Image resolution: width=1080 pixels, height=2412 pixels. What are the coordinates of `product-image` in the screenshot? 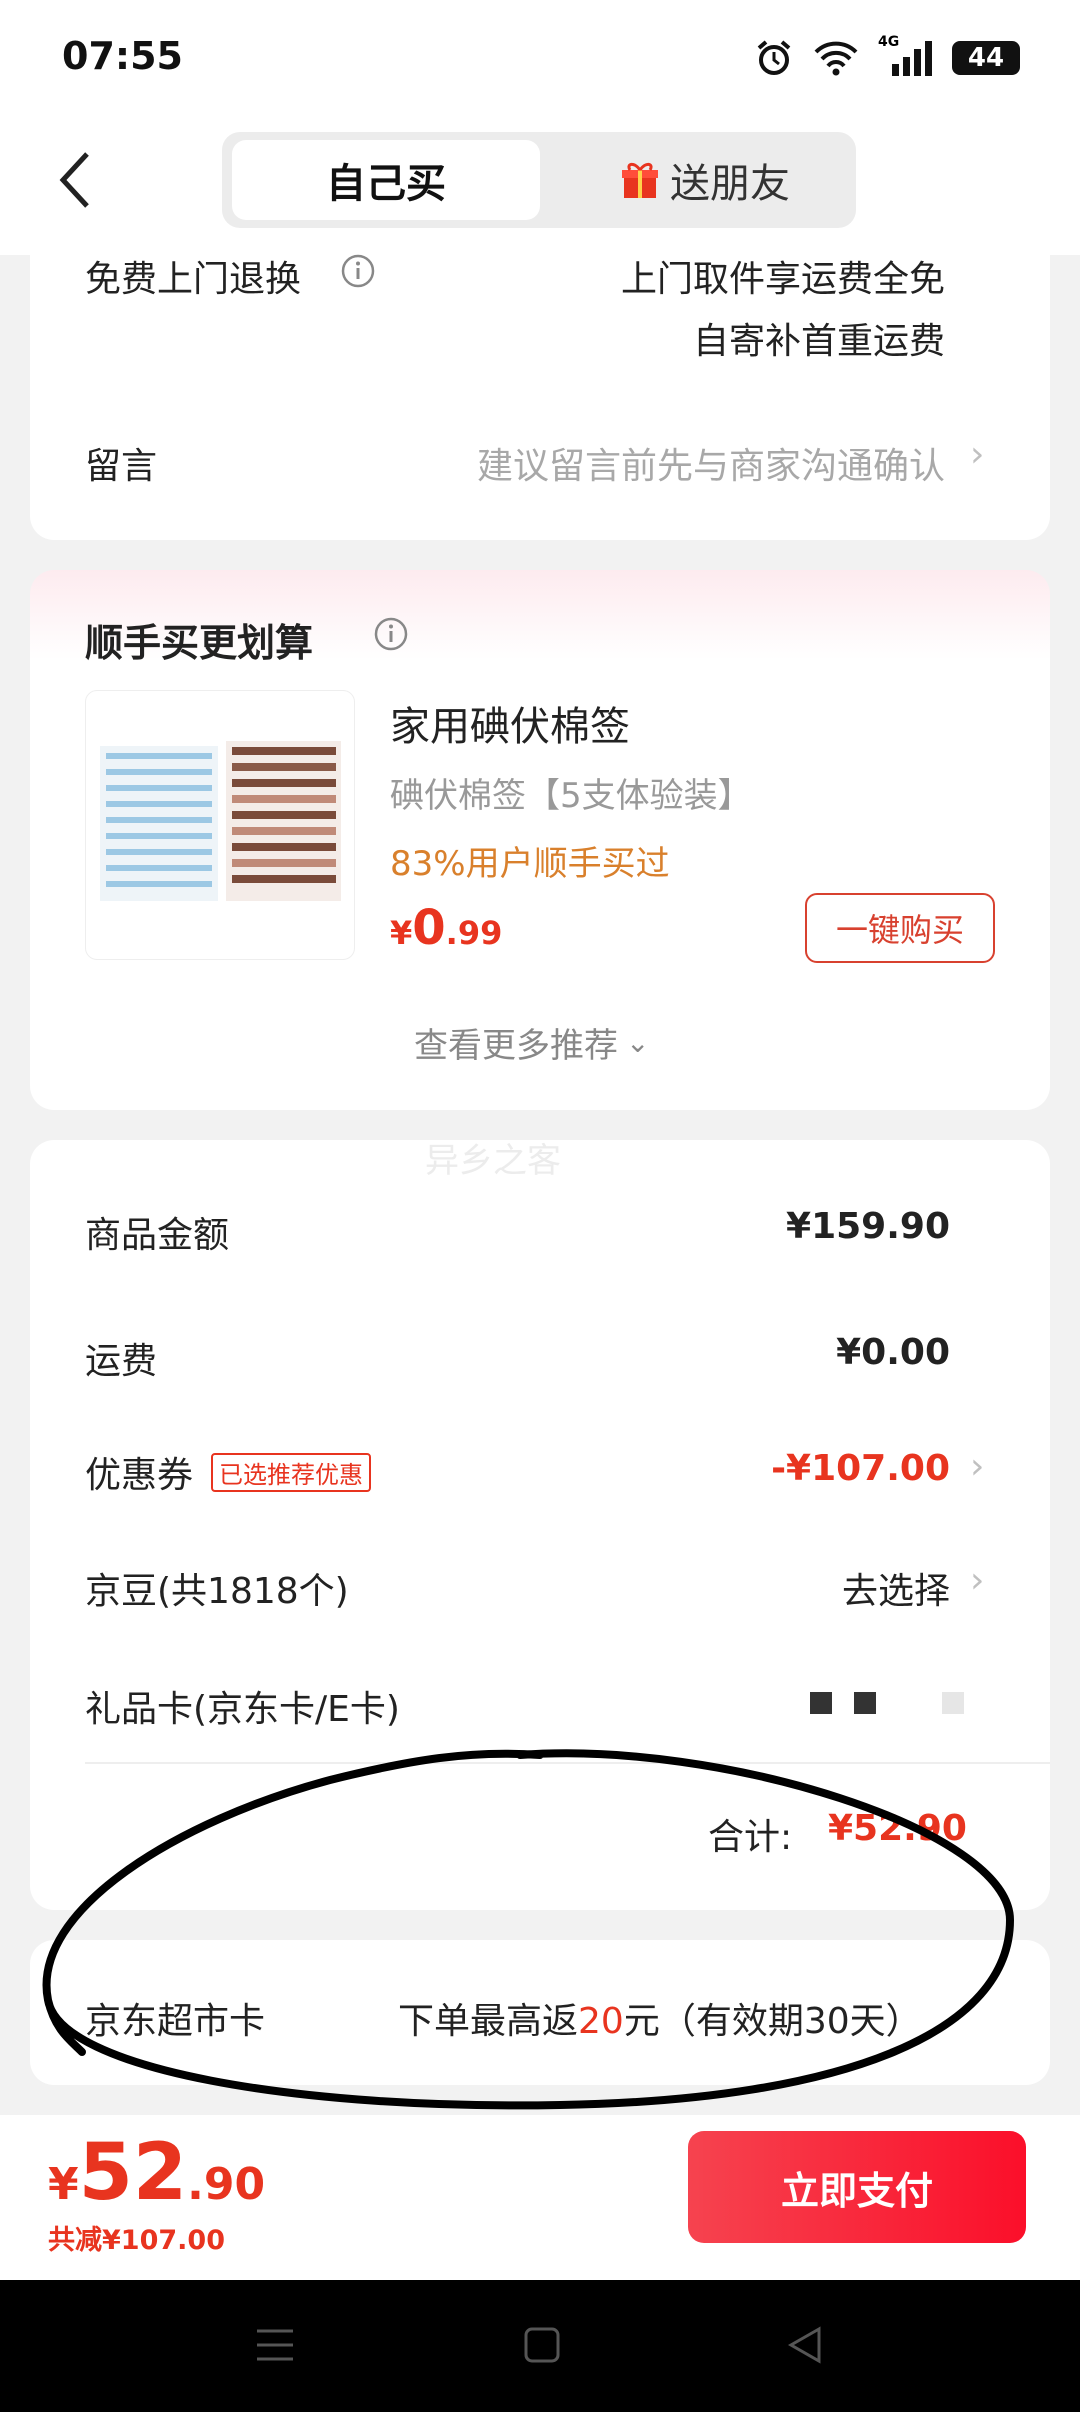 It's located at (220, 825).